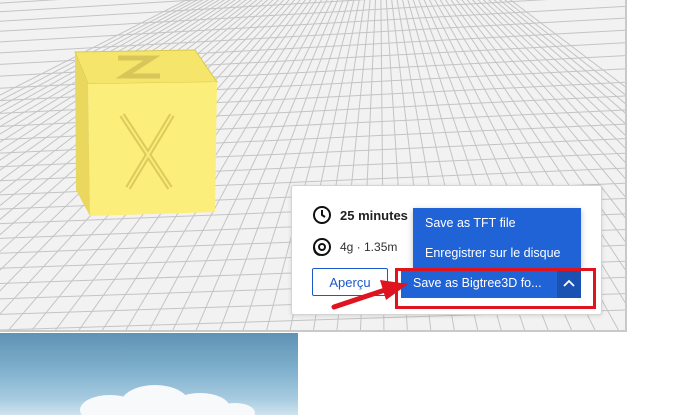  I want to click on menu-item-save-tft: Save as TFT file, so click(497, 223).